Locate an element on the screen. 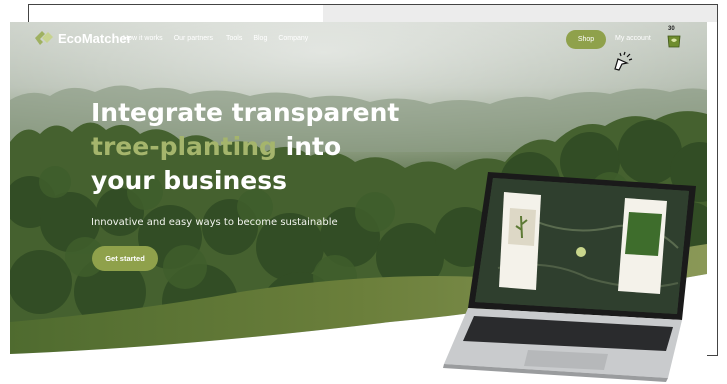 Image resolution: width=727 pixels, height=384 pixels. headline-line-2: tree-planting into is located at coordinates (245, 147).